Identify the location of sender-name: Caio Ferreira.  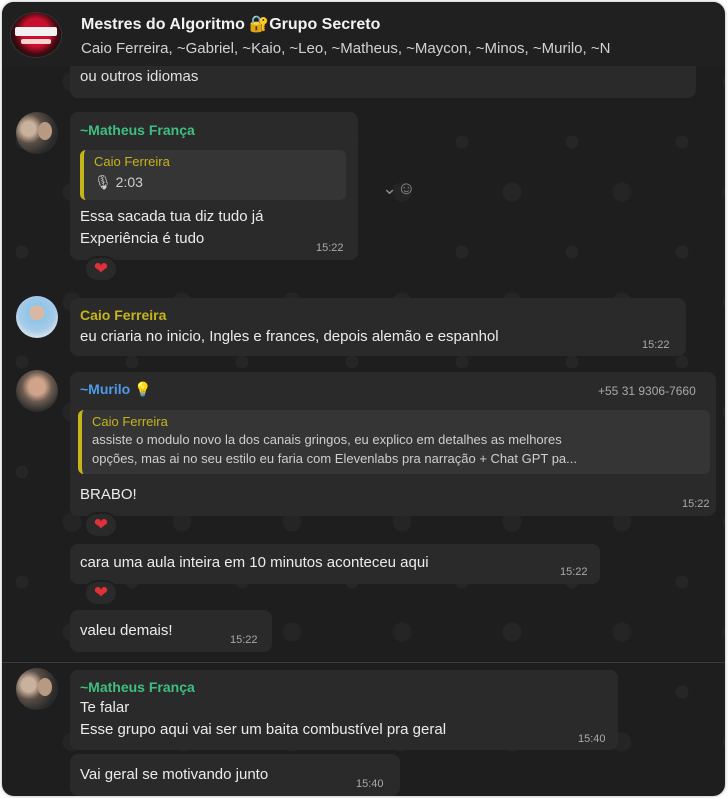
(123, 315).